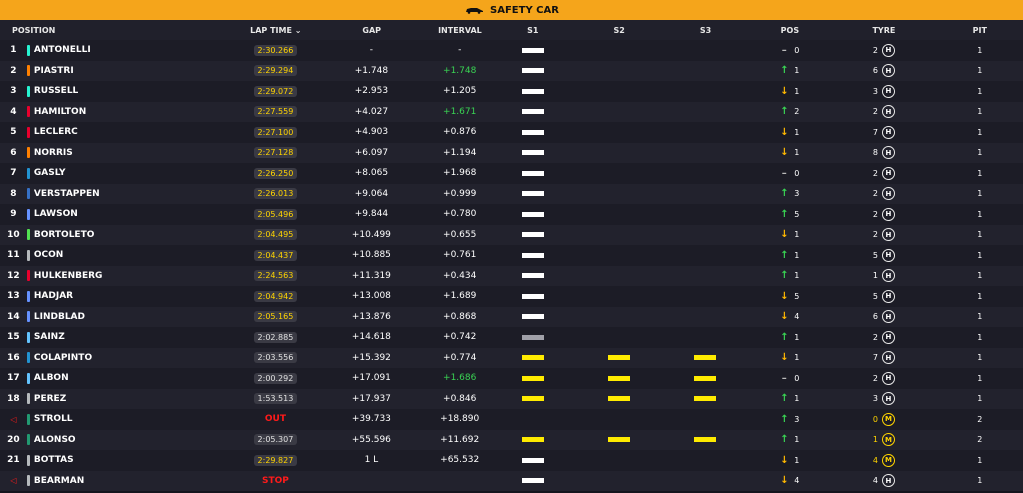 The height and width of the screenshot is (493, 1023). Describe the element at coordinates (132, 440) in the screenshot. I see `driver-cell: ALONSO` at that location.